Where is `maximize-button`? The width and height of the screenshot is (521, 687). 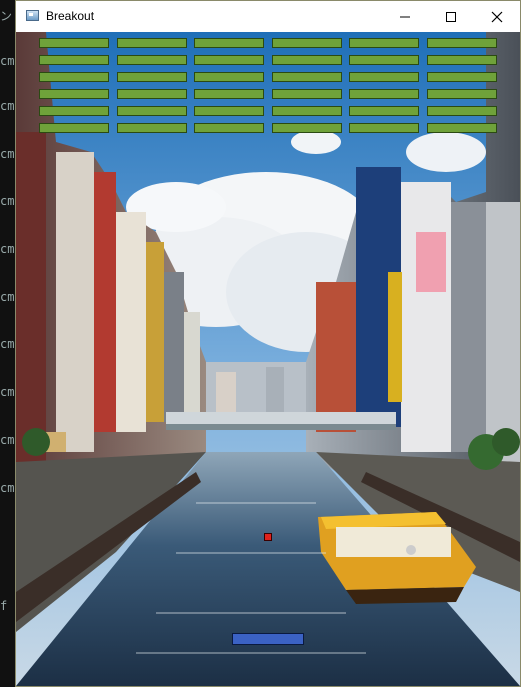
maximize-button is located at coordinates (451, 16).